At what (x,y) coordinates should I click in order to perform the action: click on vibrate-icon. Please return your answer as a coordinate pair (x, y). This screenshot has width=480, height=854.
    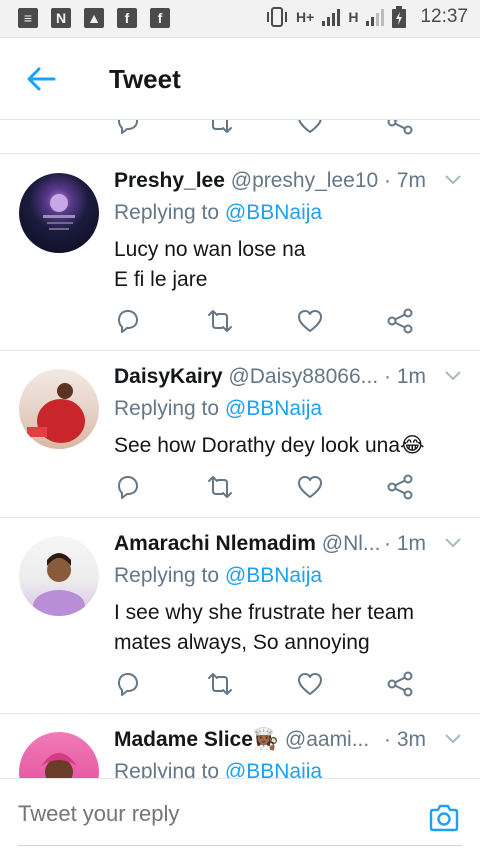
    Looking at the image, I should click on (277, 17).